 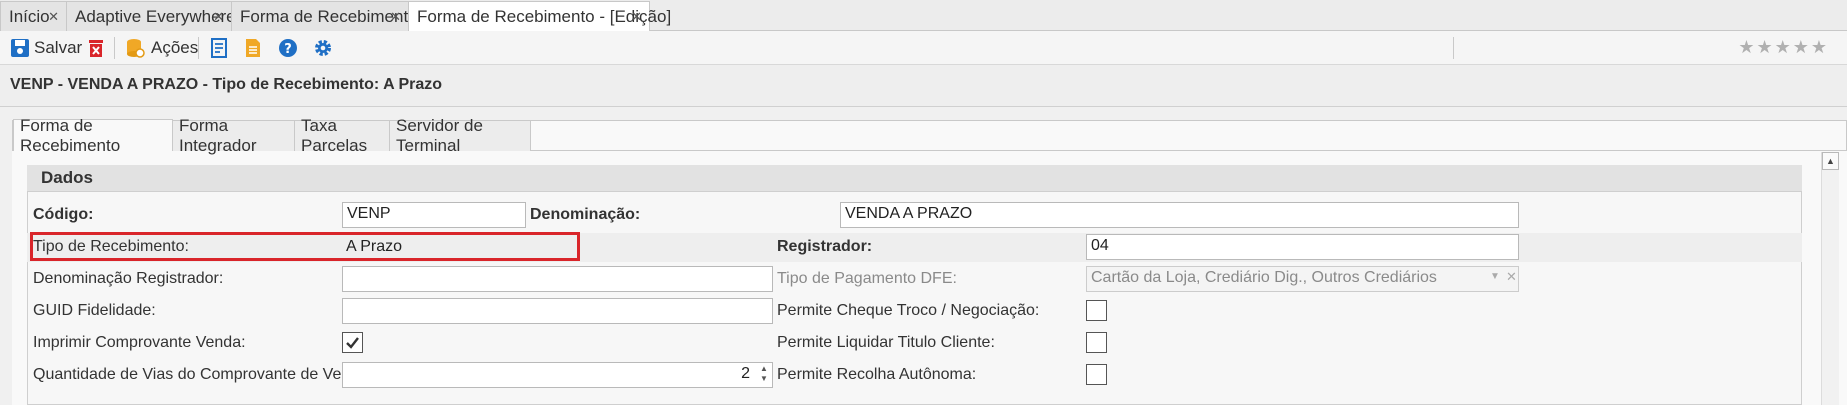 What do you see at coordinates (128, 278) in the screenshot?
I see `denominacao-registrador-label: Denominação Registrador:` at bounding box center [128, 278].